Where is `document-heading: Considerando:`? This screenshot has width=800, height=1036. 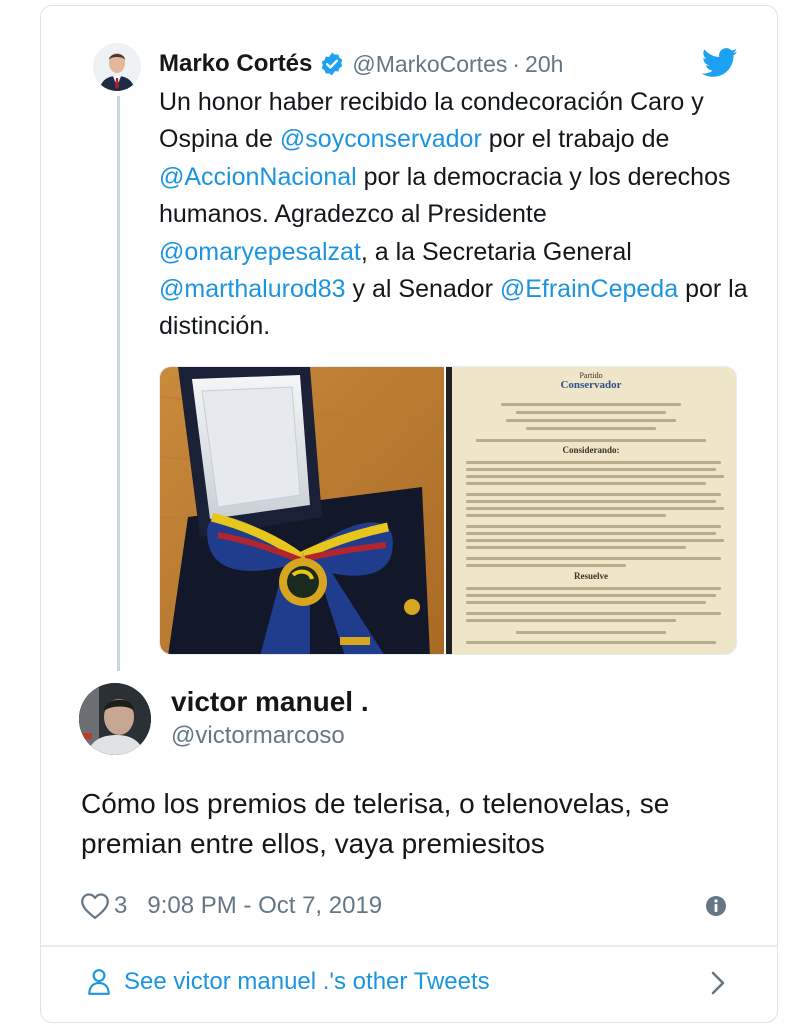
document-heading: Considerando: is located at coordinates (591, 450).